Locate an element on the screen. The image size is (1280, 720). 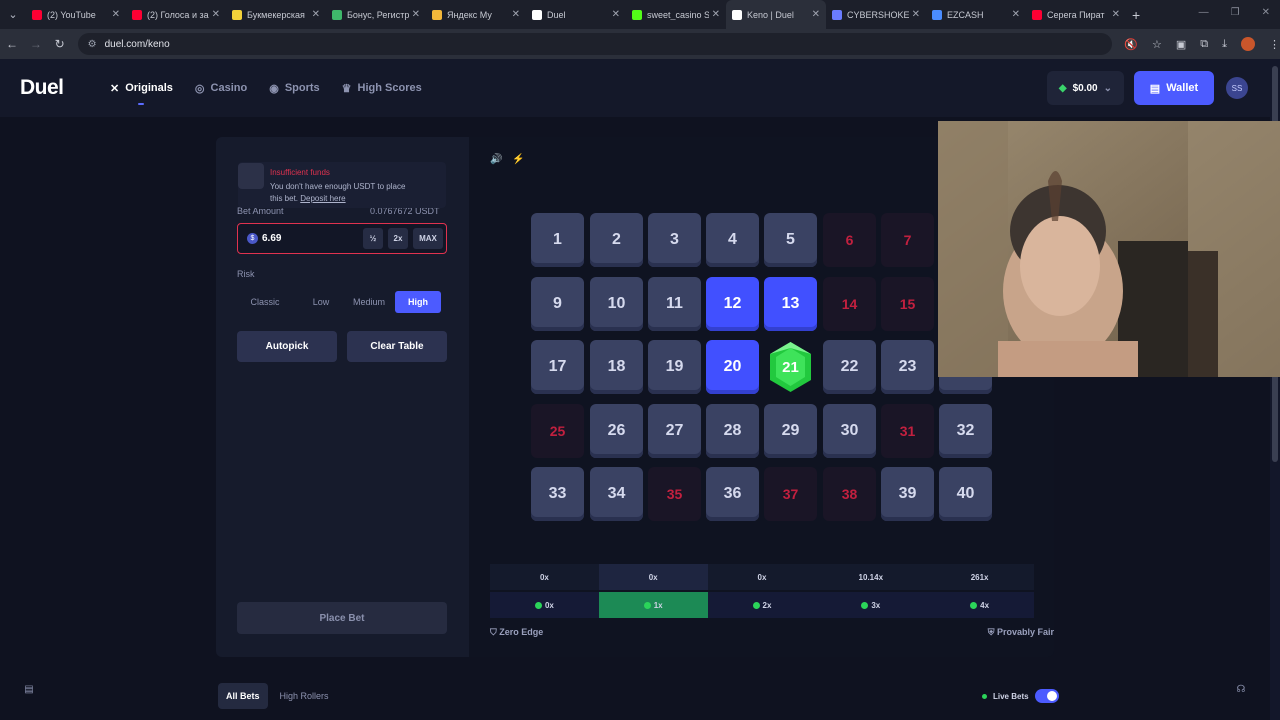
new-tab-icon: + is located at coordinates (1136, 15).